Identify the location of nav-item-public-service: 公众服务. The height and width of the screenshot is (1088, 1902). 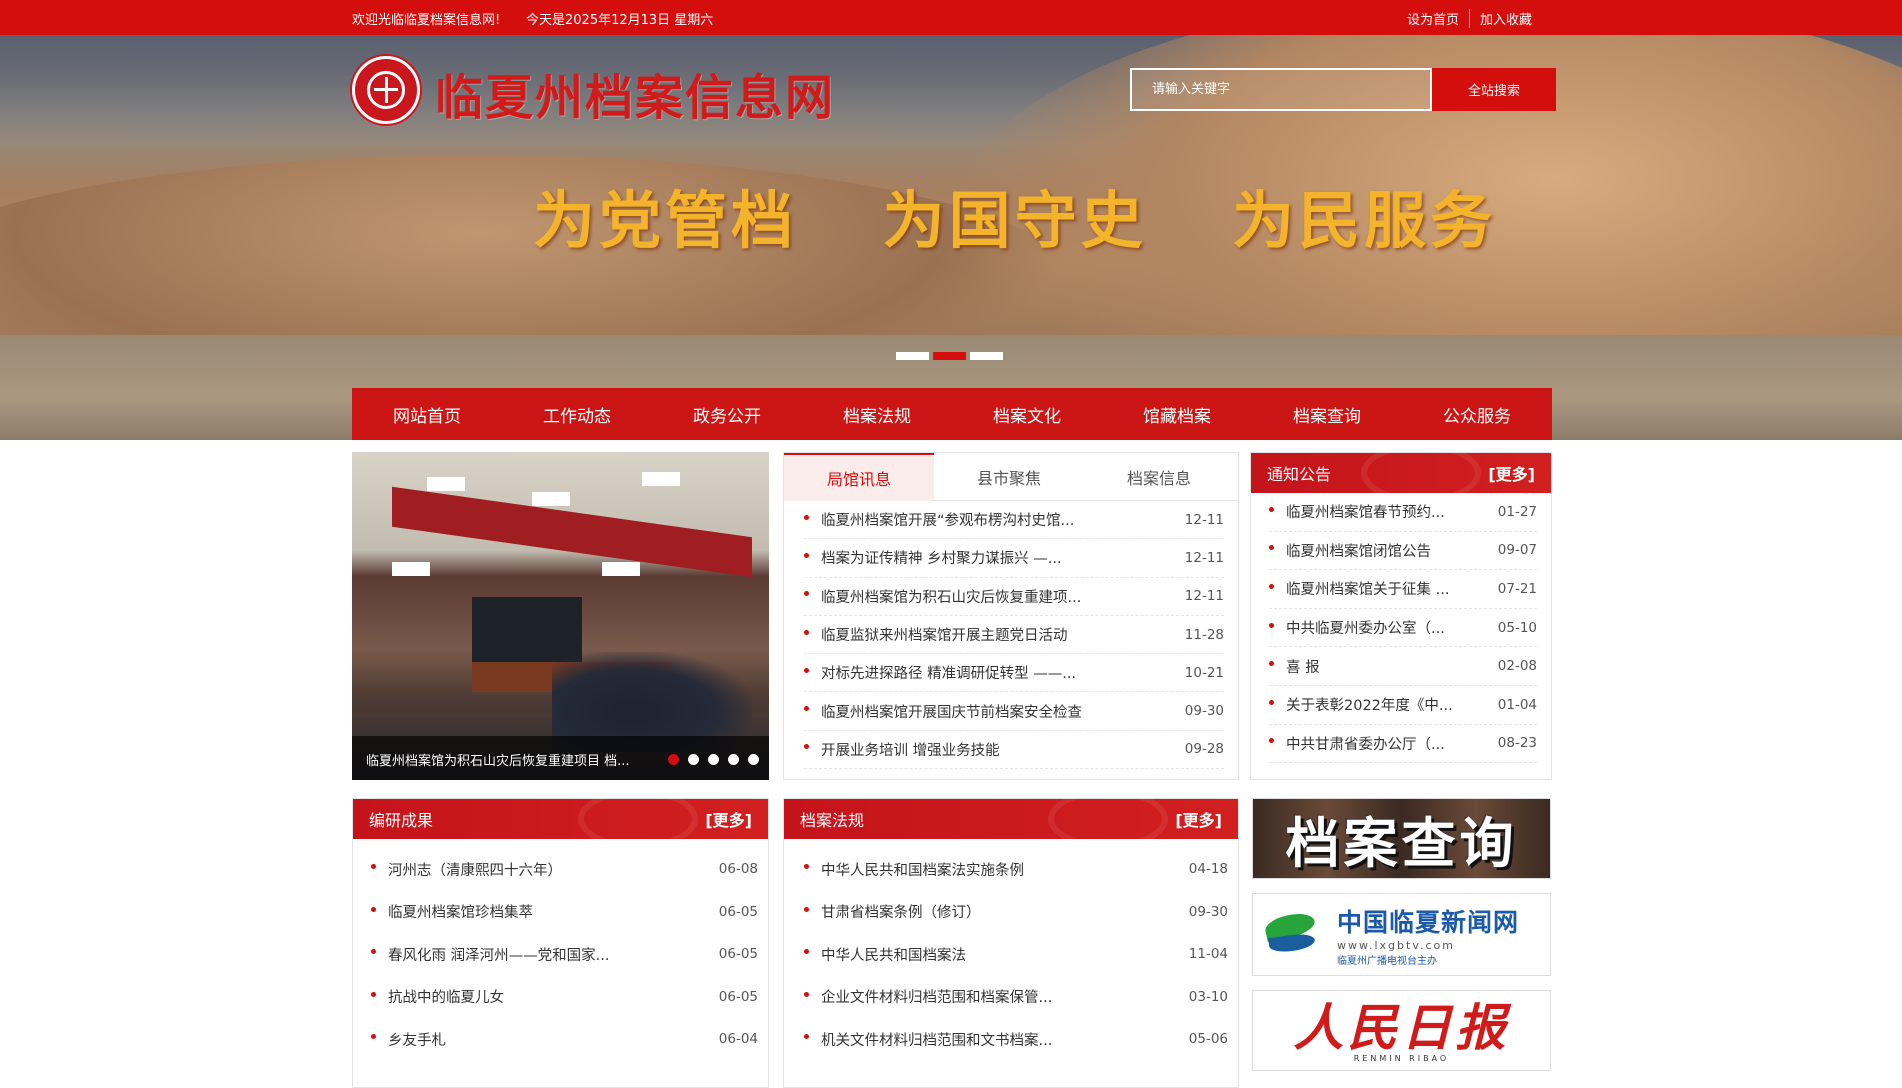
(1477, 414).